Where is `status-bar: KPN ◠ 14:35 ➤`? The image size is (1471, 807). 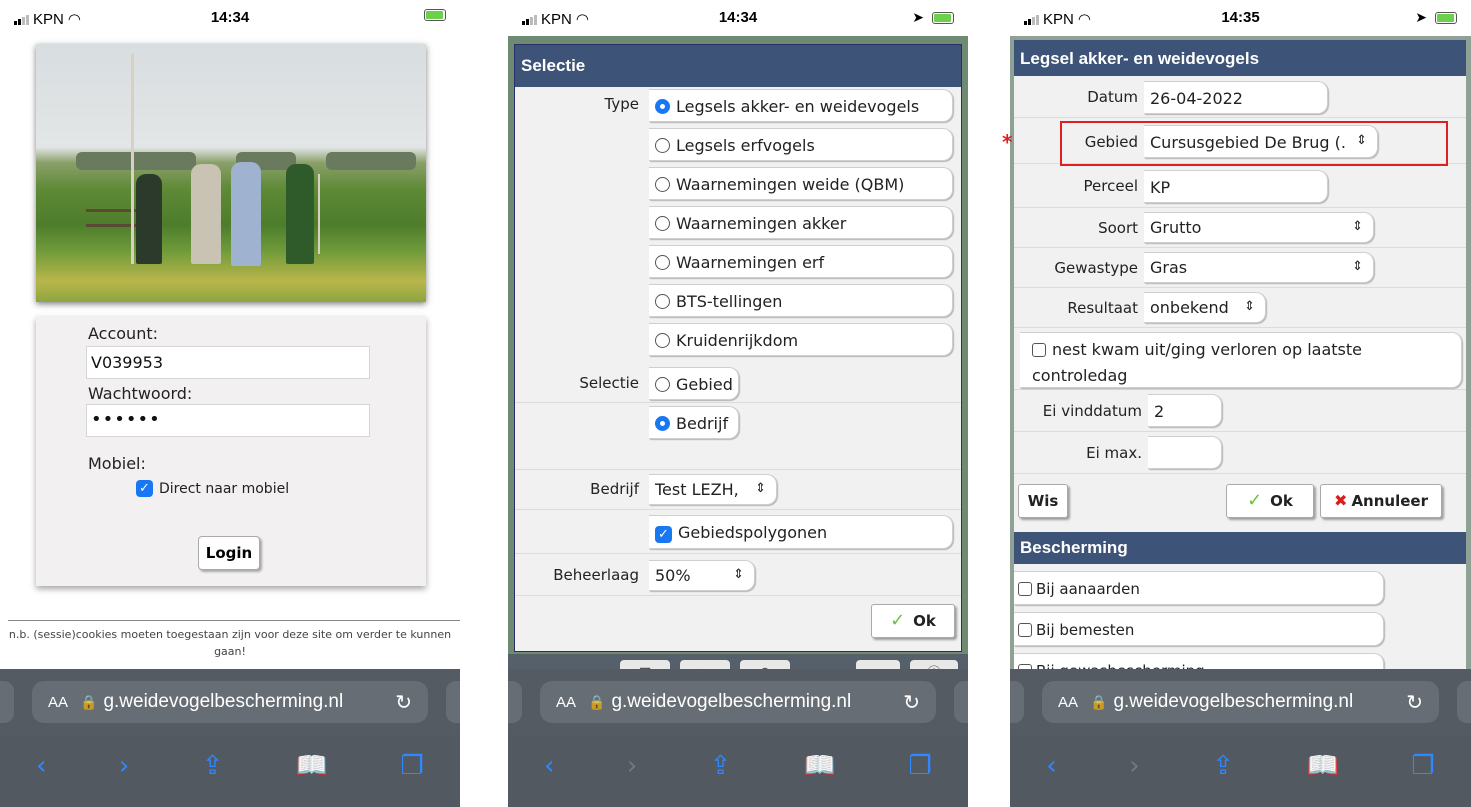 status-bar: KPN ◠ 14:35 ➤ is located at coordinates (1240, 18).